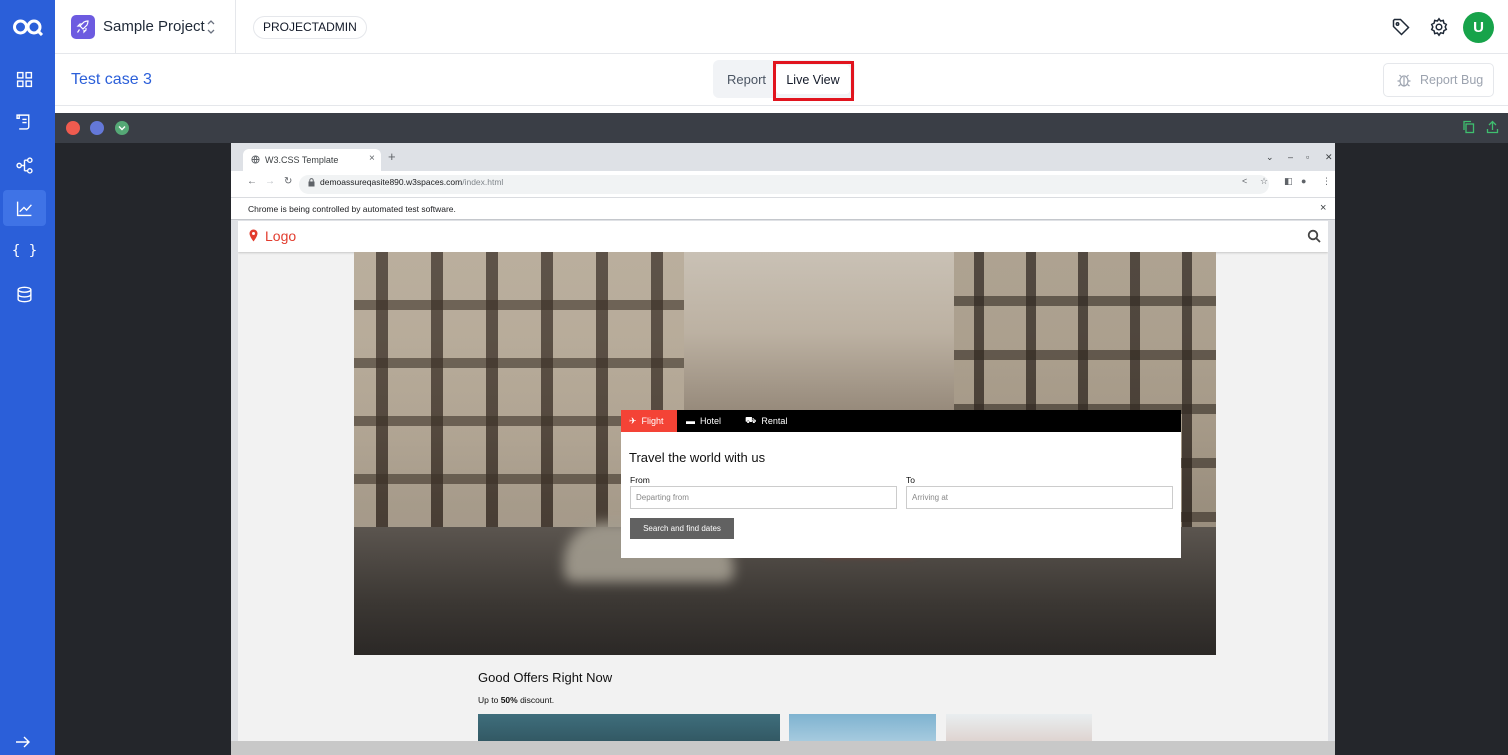 This screenshot has width=1508, height=755. Describe the element at coordinates (83, 27) in the screenshot. I see `rocket-icon` at that location.